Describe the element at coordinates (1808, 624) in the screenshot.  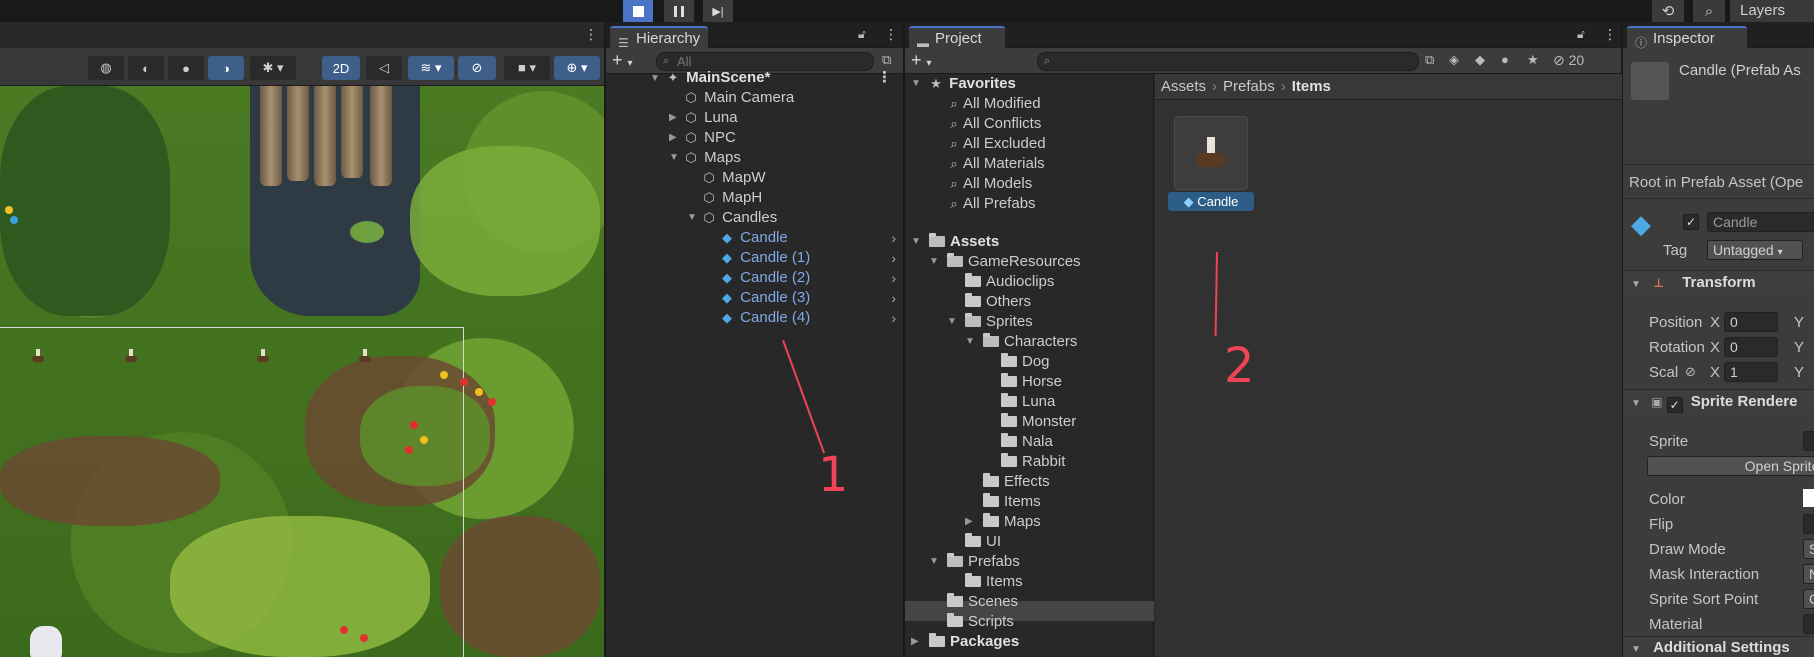
I see `material-field` at that location.